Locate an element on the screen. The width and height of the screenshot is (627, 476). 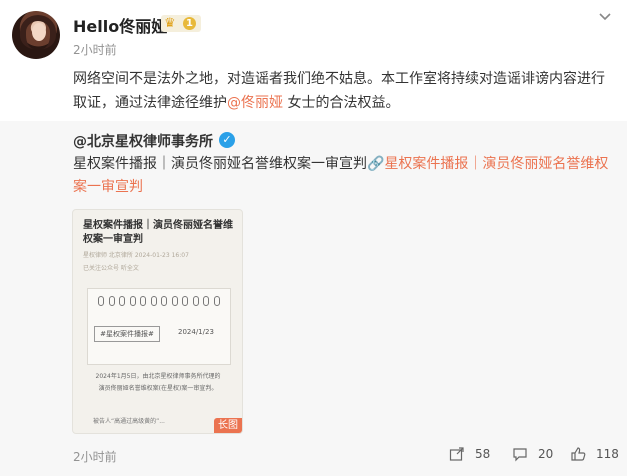
post-text-part2: 女士的合法权益。 is located at coordinates (341, 103).